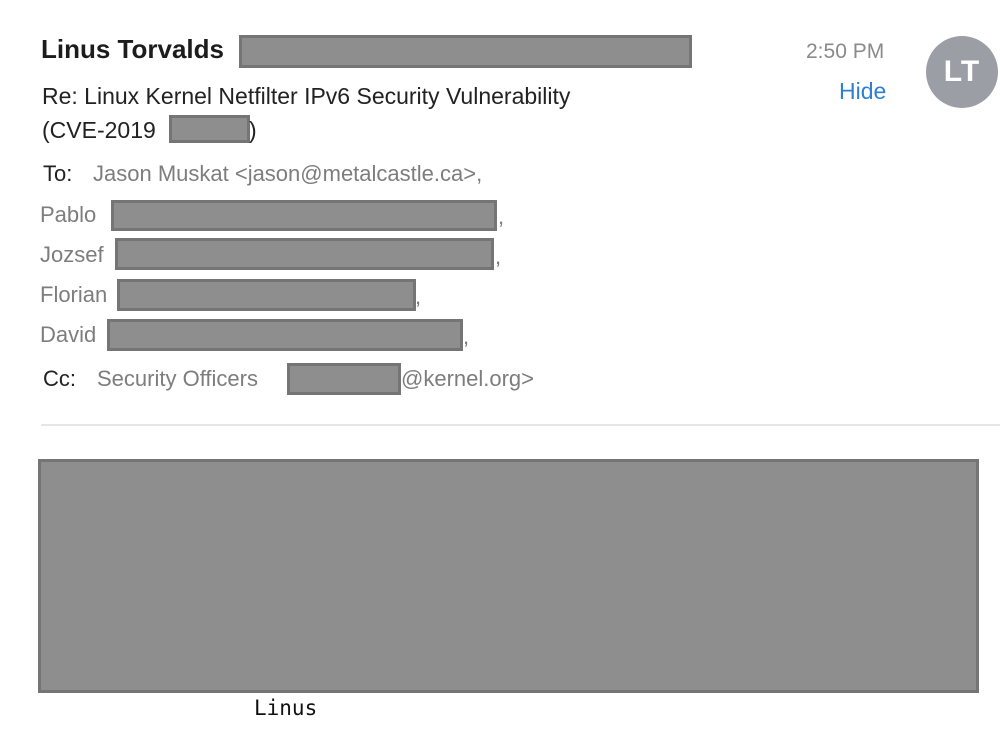 This screenshot has width=1000, height=748. Describe the element at coordinates (59, 378) in the screenshot. I see `cc-label: Cc:` at that location.